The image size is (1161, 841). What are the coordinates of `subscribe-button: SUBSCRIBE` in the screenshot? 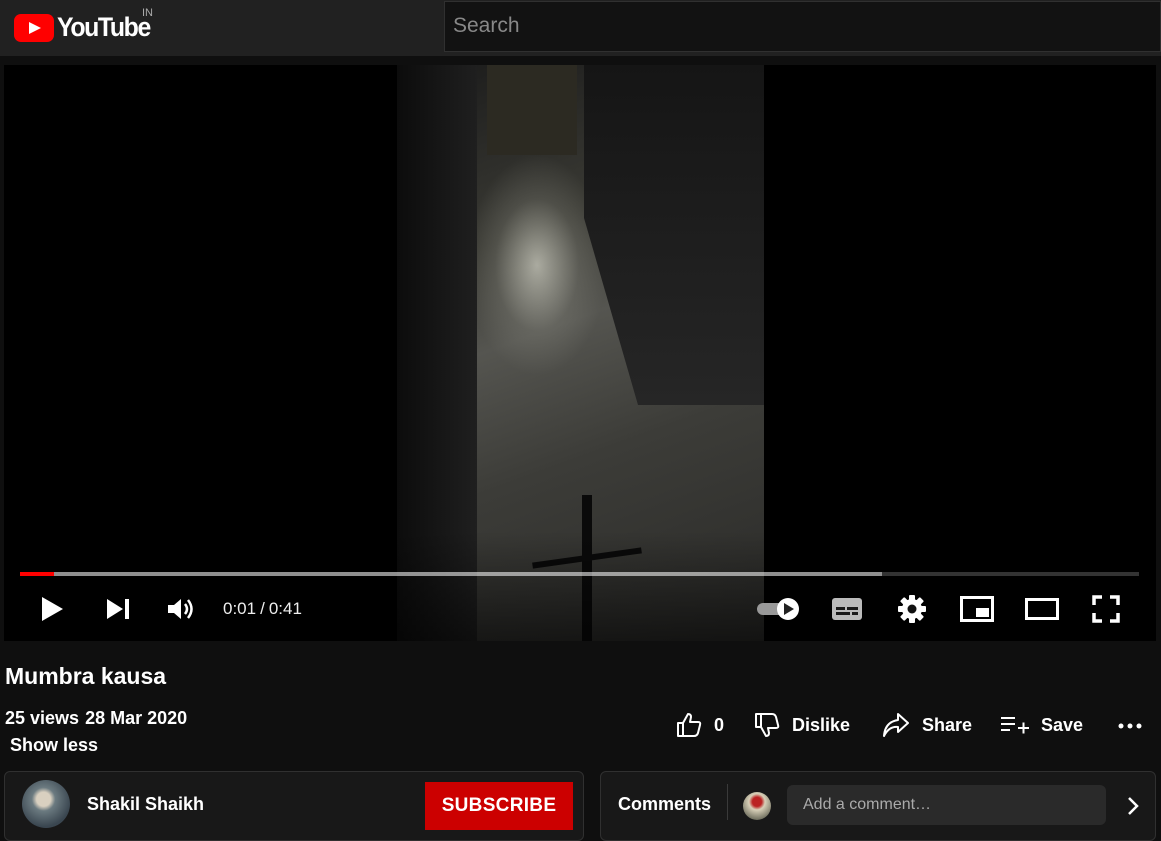 It's located at (499, 806).